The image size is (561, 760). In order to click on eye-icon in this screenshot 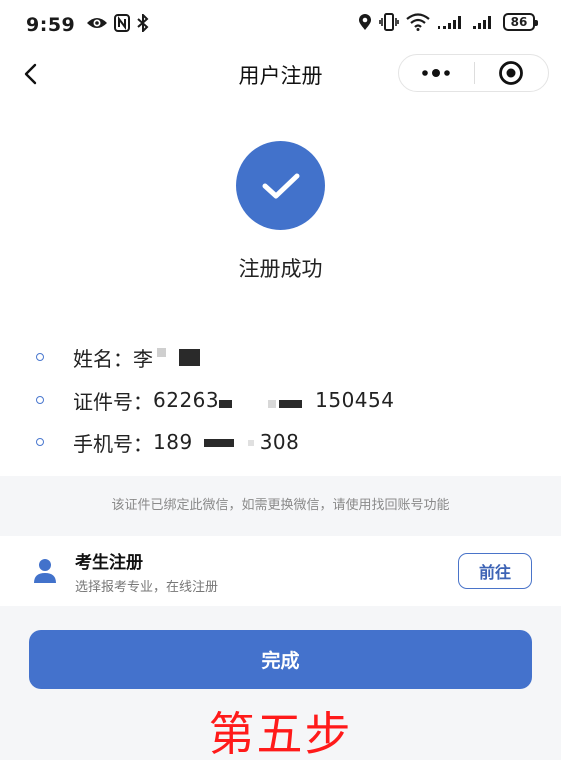, I will do `click(97, 23)`.